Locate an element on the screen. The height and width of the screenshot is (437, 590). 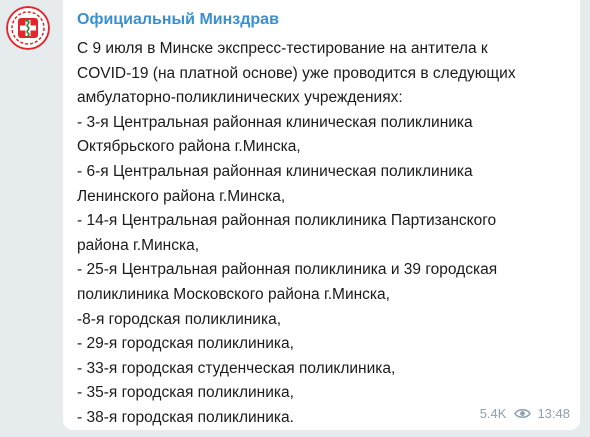
view-count: 5.4K is located at coordinates (493, 413).